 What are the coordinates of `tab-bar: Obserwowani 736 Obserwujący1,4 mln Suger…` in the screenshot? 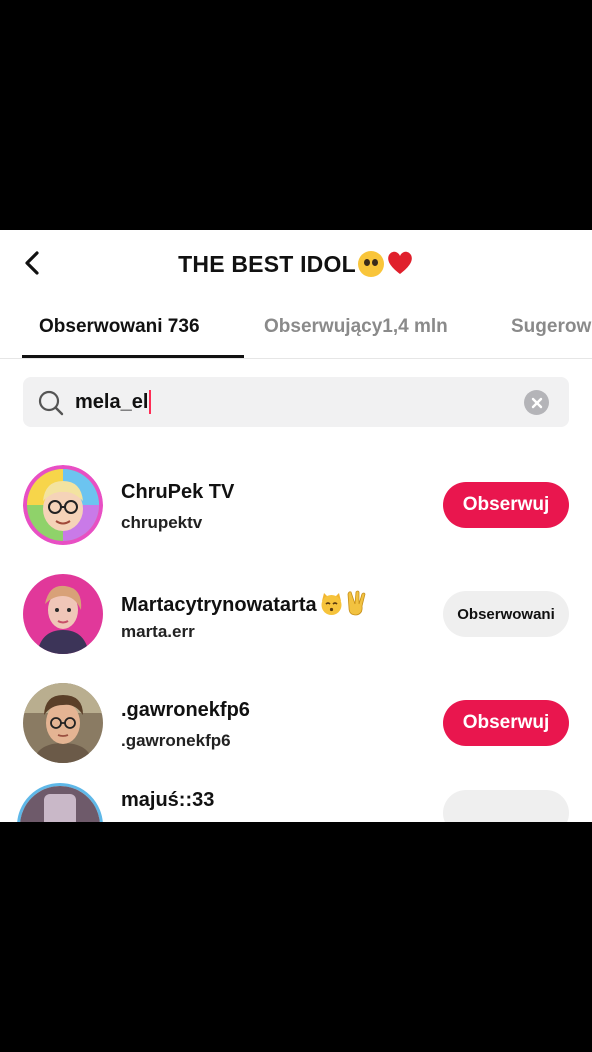 It's located at (296, 329).